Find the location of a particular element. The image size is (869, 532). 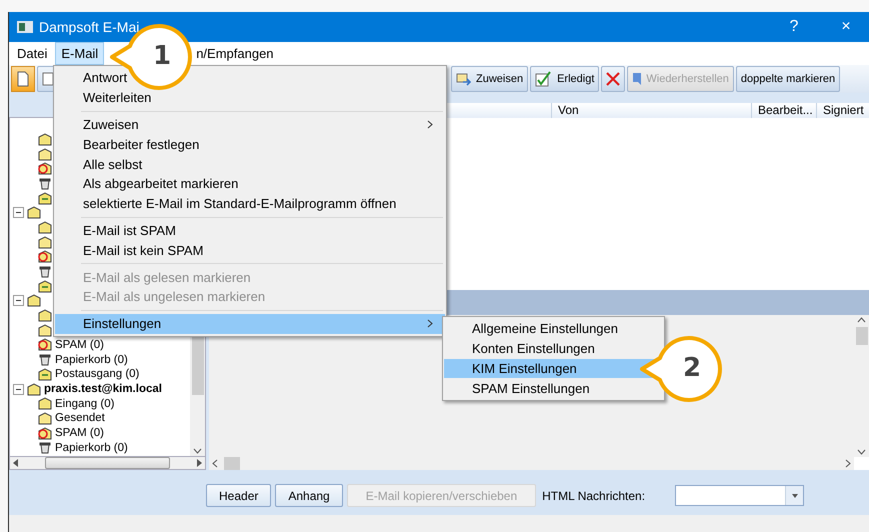

menu-option: Bearbeiter festlegen is located at coordinates (250, 144).